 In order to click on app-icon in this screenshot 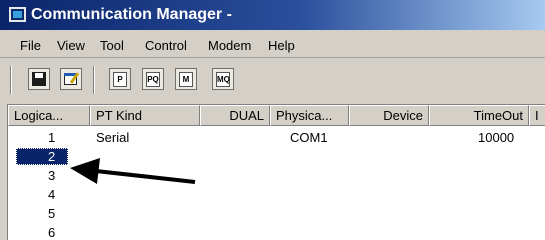, I will do `click(17, 14)`.